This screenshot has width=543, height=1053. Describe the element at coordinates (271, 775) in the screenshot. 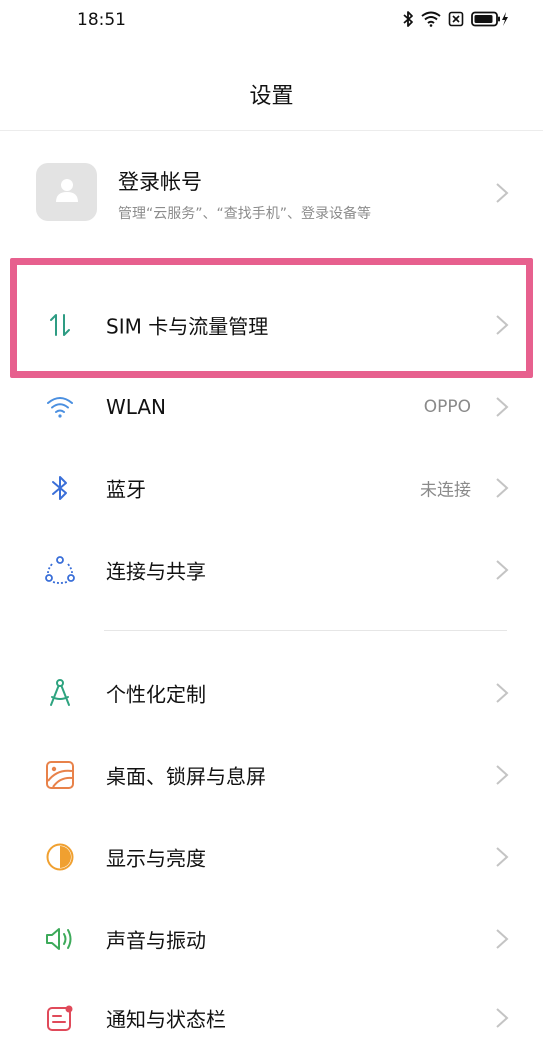

I see `home-lockscreen-row: 桌面、锁屏与息屏` at that location.